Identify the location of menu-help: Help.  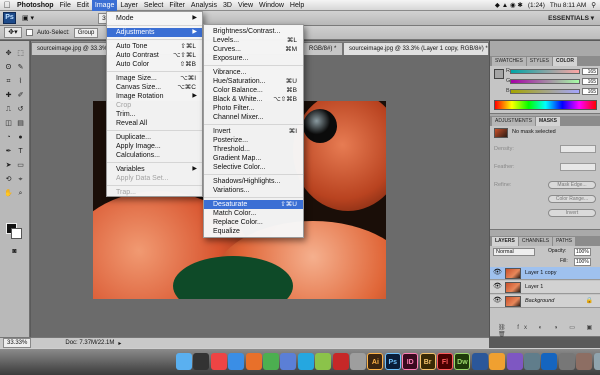
(297, 5).